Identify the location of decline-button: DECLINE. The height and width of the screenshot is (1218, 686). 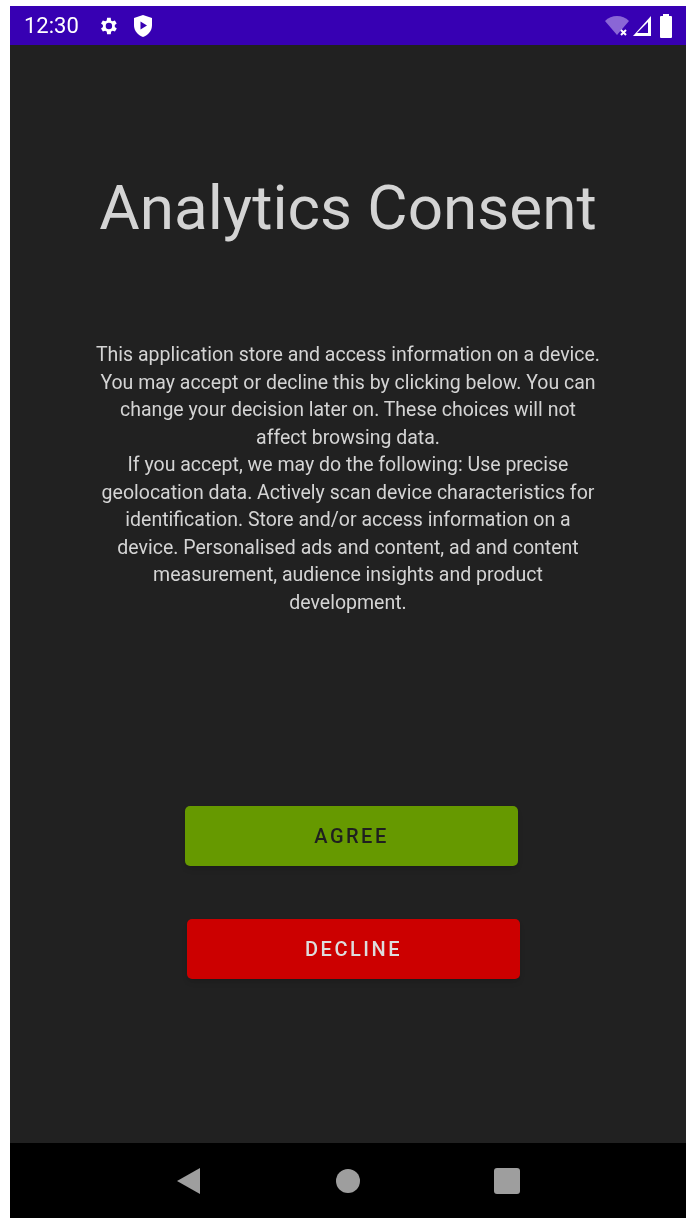
(353, 949).